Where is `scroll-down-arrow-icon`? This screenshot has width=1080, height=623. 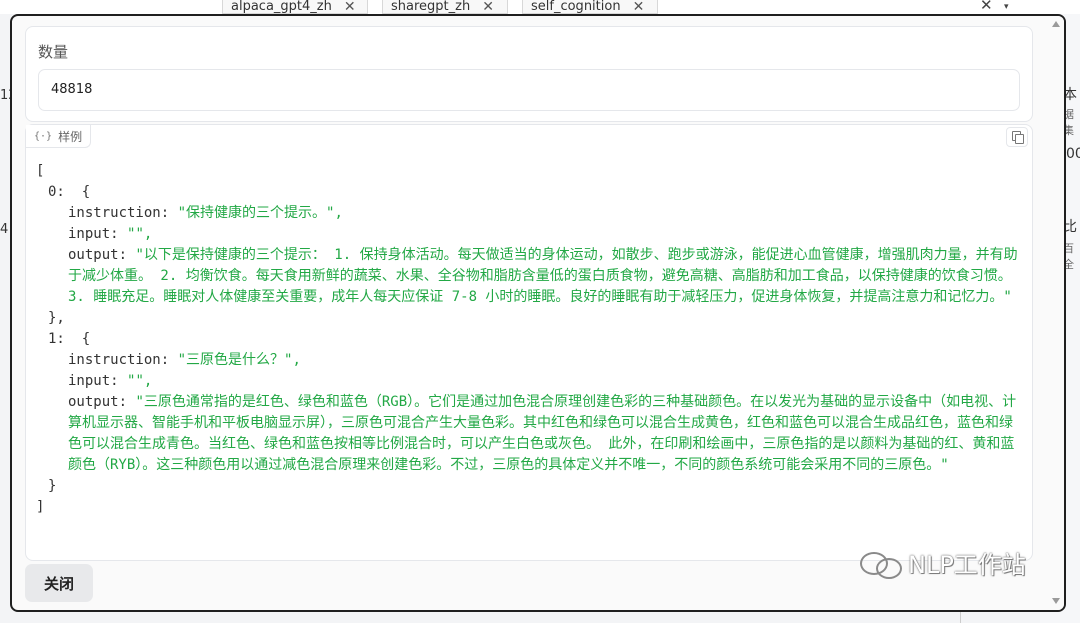
scroll-down-arrow-icon is located at coordinates (1056, 601).